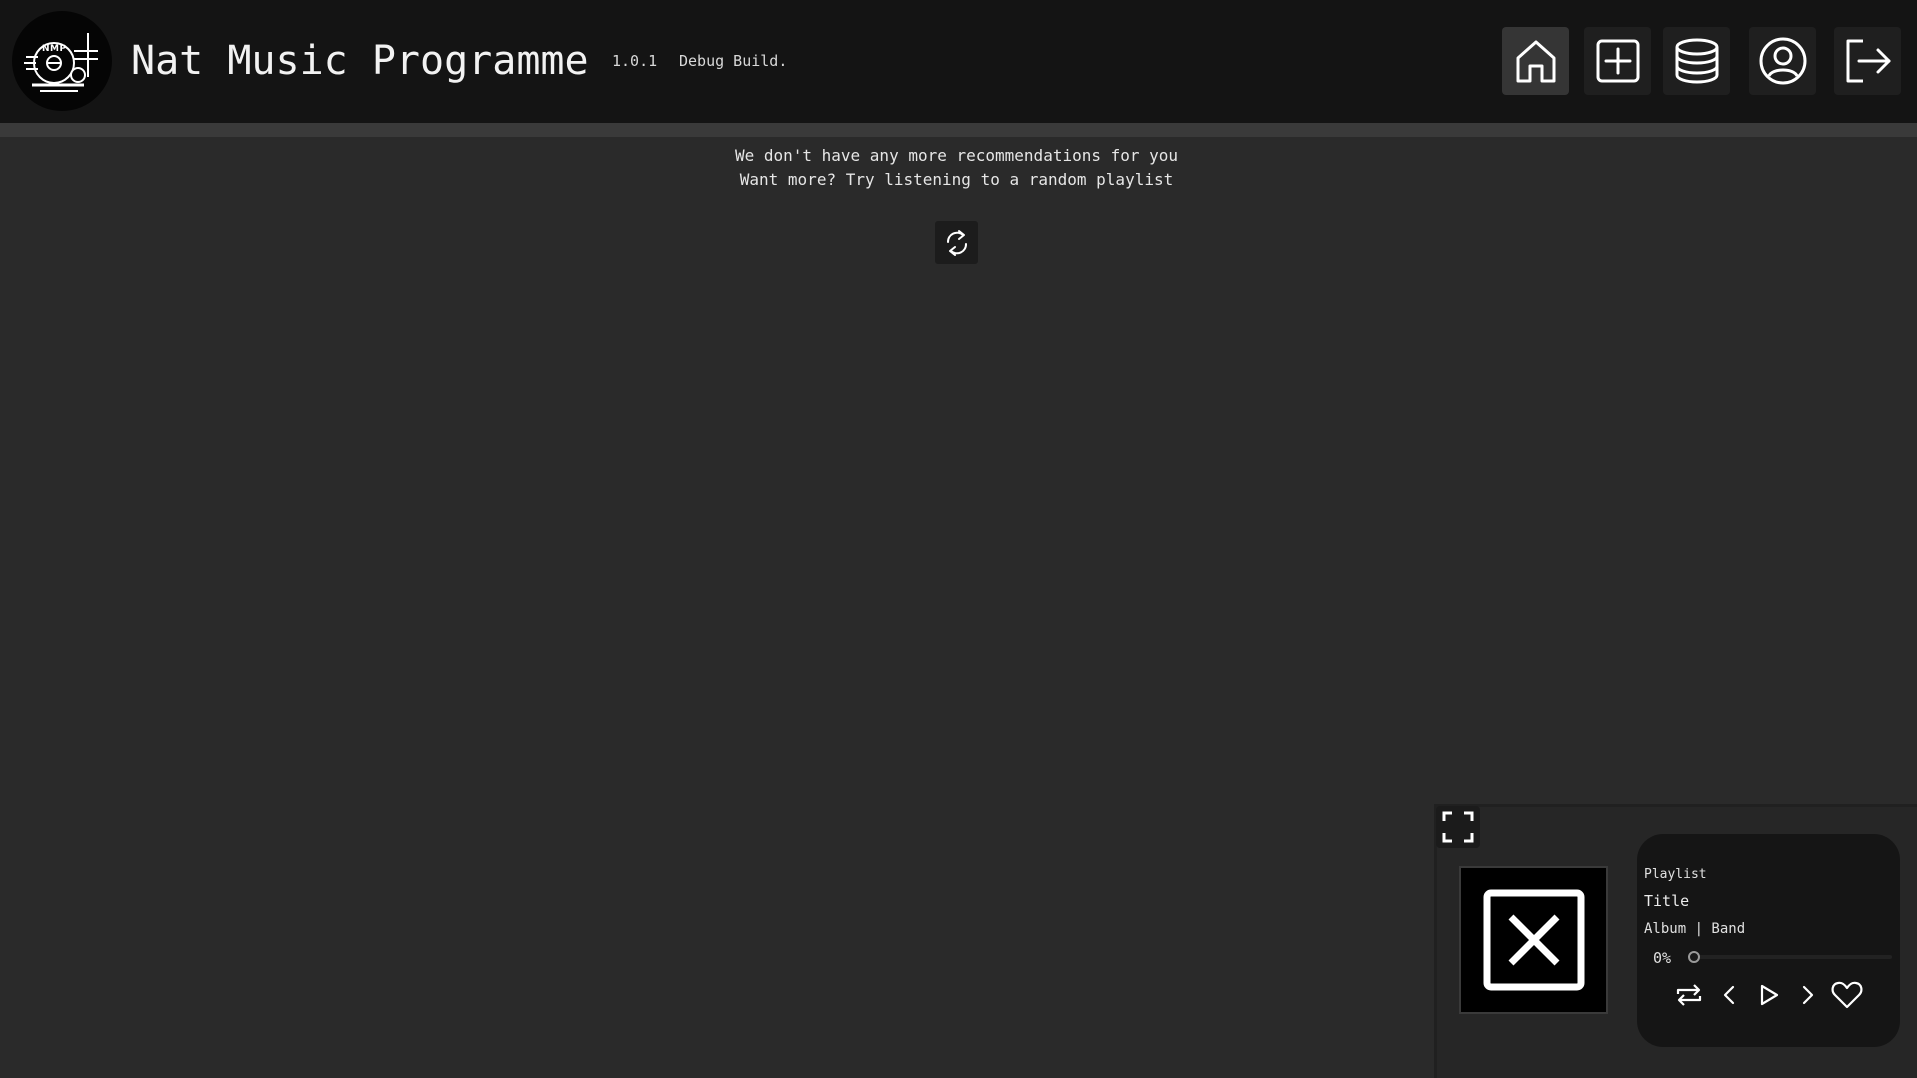  I want to click on playlist-label: Playlist, so click(1675, 874).